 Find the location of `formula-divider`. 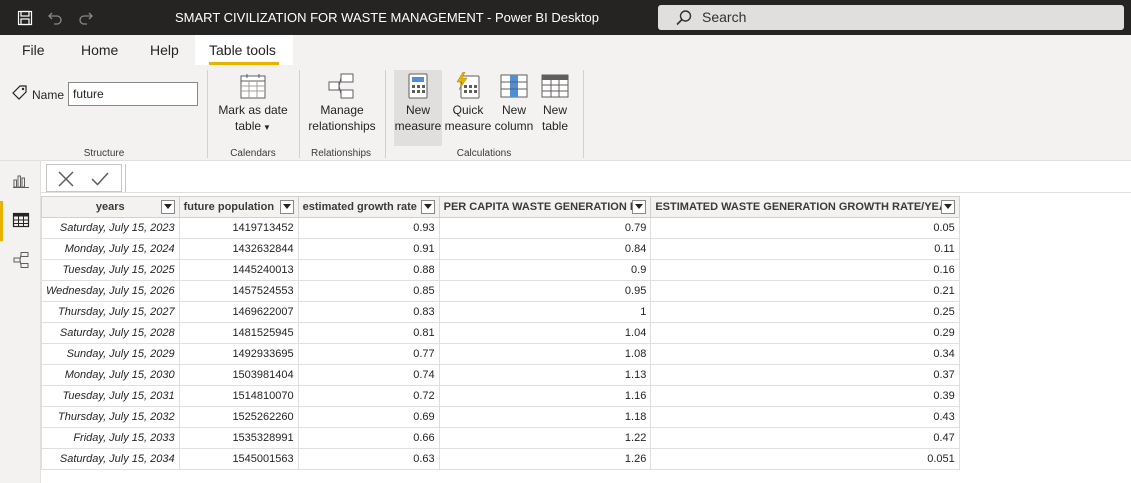

formula-divider is located at coordinates (125, 178).